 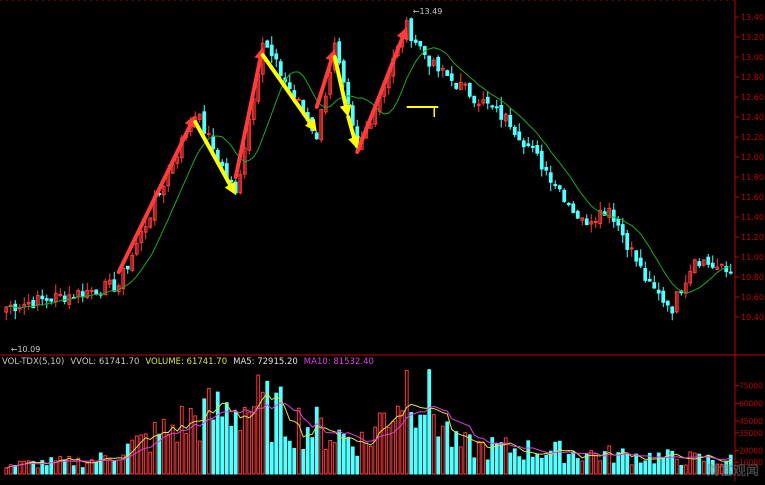 I want to click on volume-tick-label: 20000, so click(x=751, y=450).